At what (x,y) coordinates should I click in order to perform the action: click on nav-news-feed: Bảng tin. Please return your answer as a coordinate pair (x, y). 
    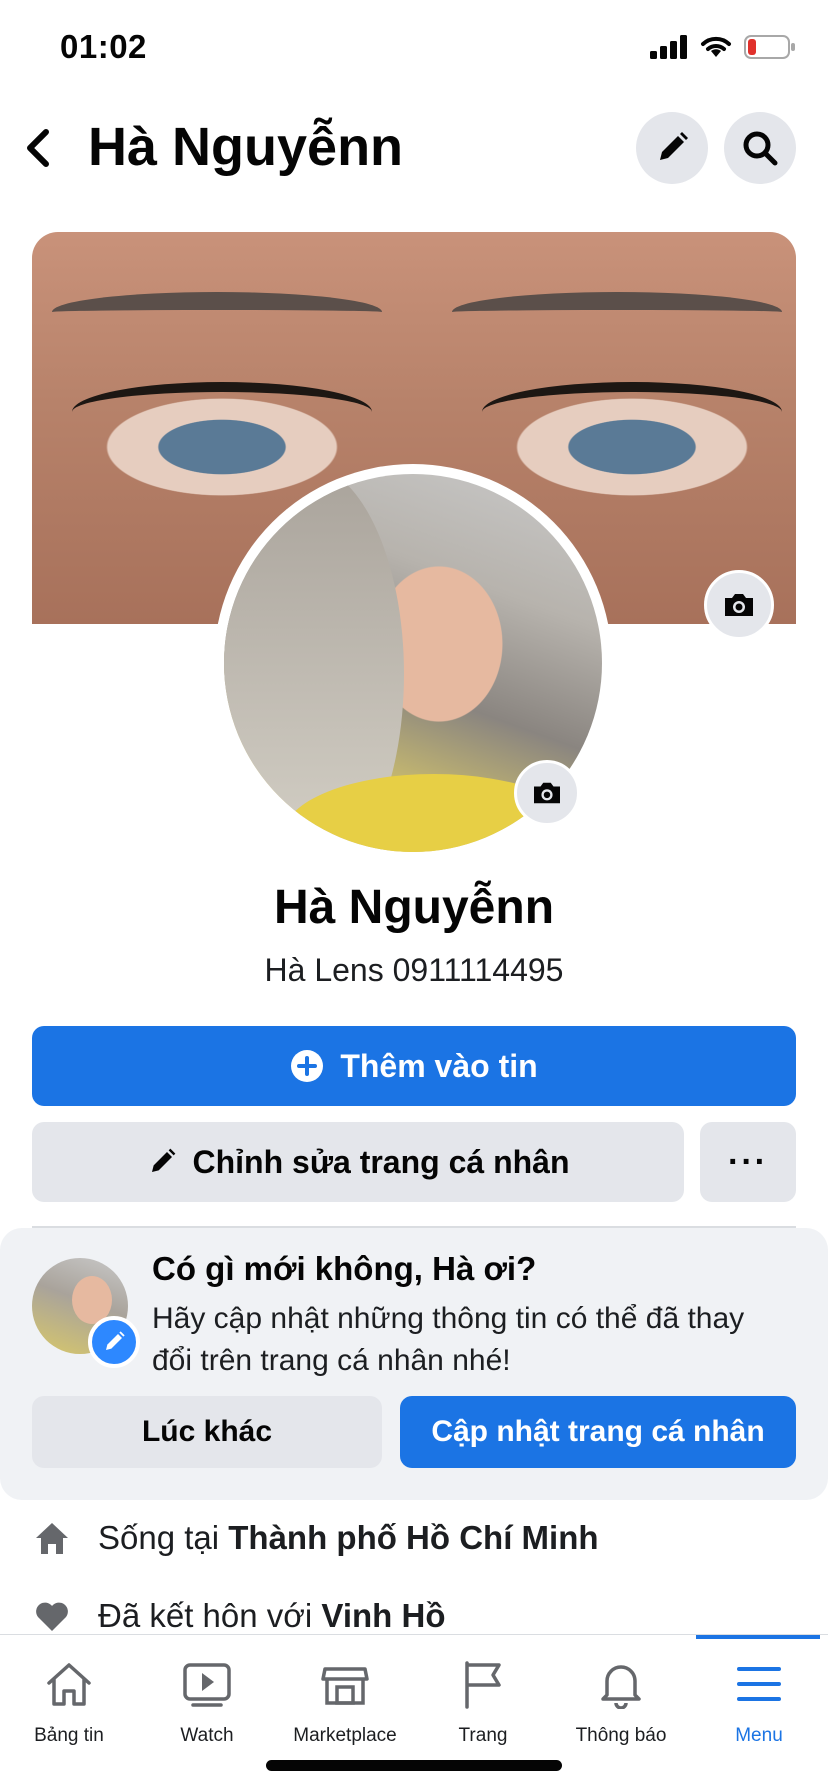
    Looking at the image, I should click on (69, 1700).